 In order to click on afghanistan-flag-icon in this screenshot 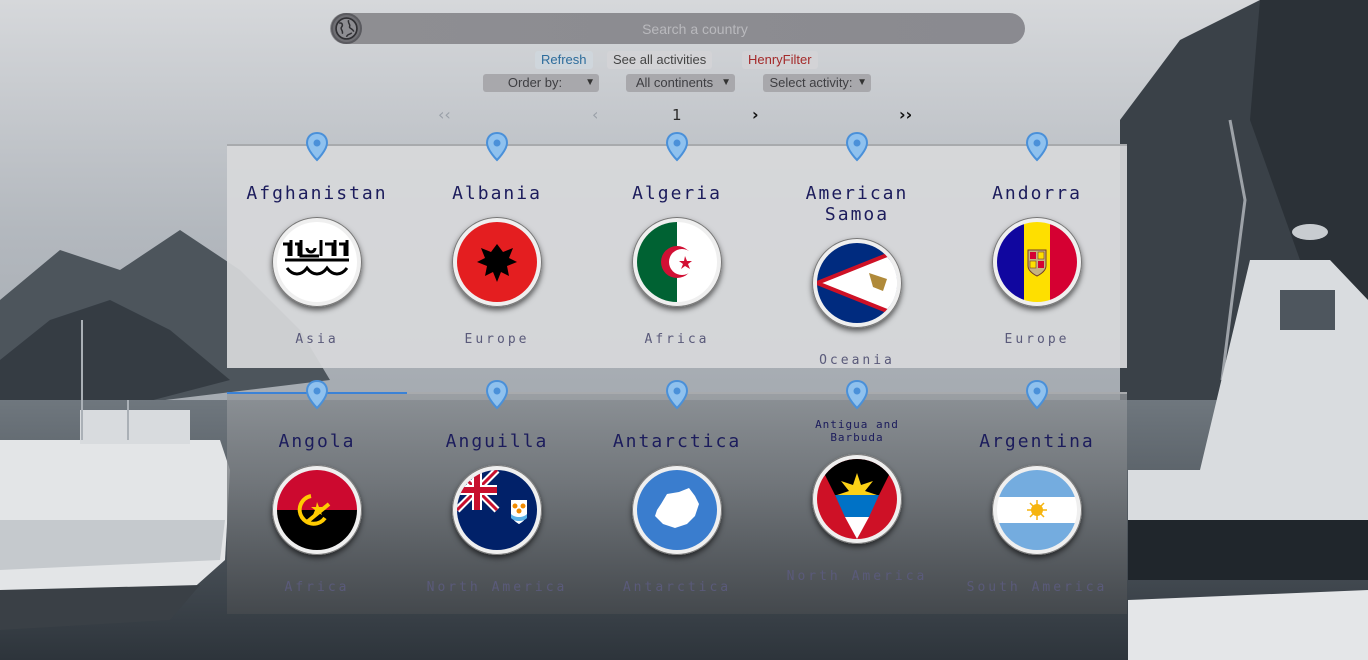, I will do `click(317, 262)`.